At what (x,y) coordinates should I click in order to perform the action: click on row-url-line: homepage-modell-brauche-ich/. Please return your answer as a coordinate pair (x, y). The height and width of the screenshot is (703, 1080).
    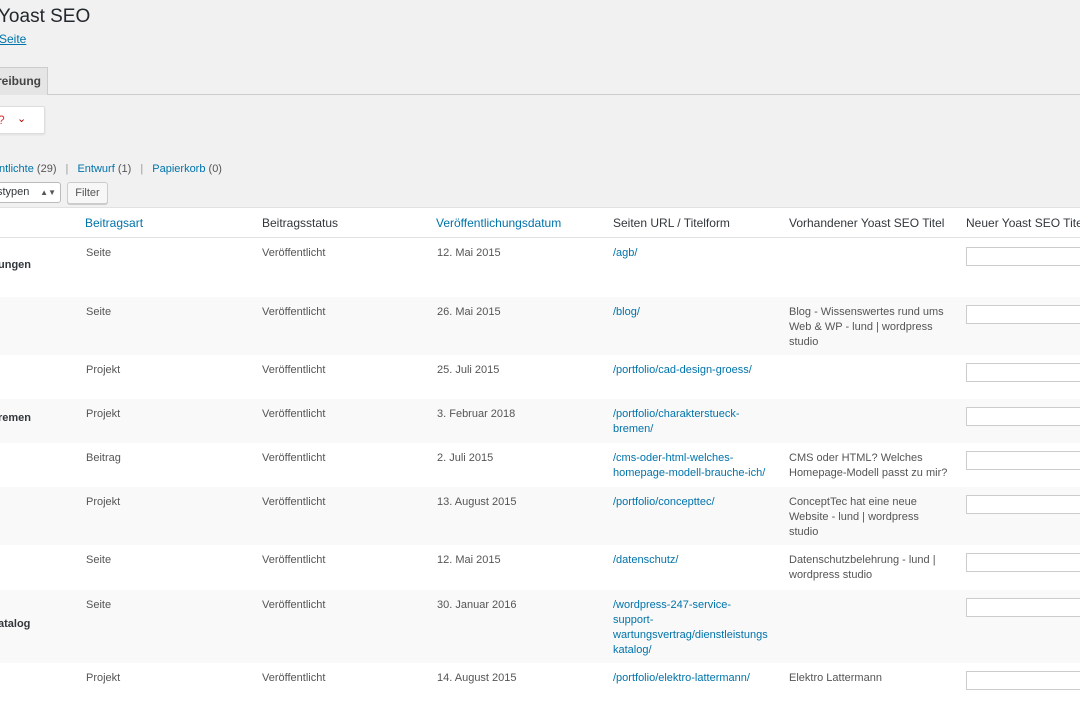
    Looking at the image, I should click on (689, 473).